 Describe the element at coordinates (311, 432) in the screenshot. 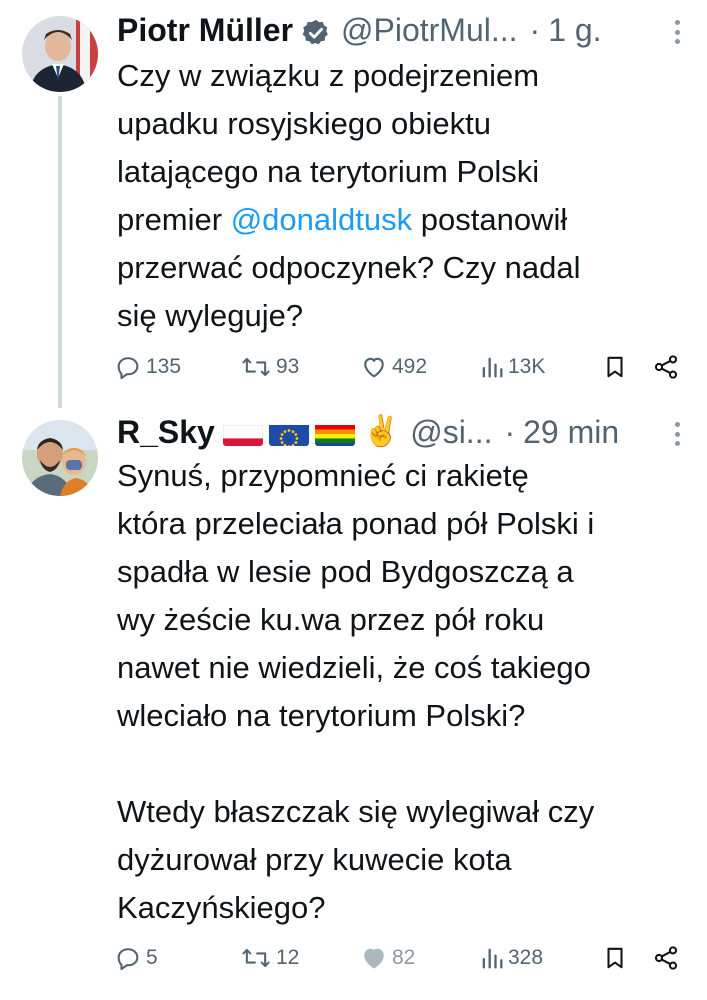

I see `profile-emoji-flags: ✌️` at that location.